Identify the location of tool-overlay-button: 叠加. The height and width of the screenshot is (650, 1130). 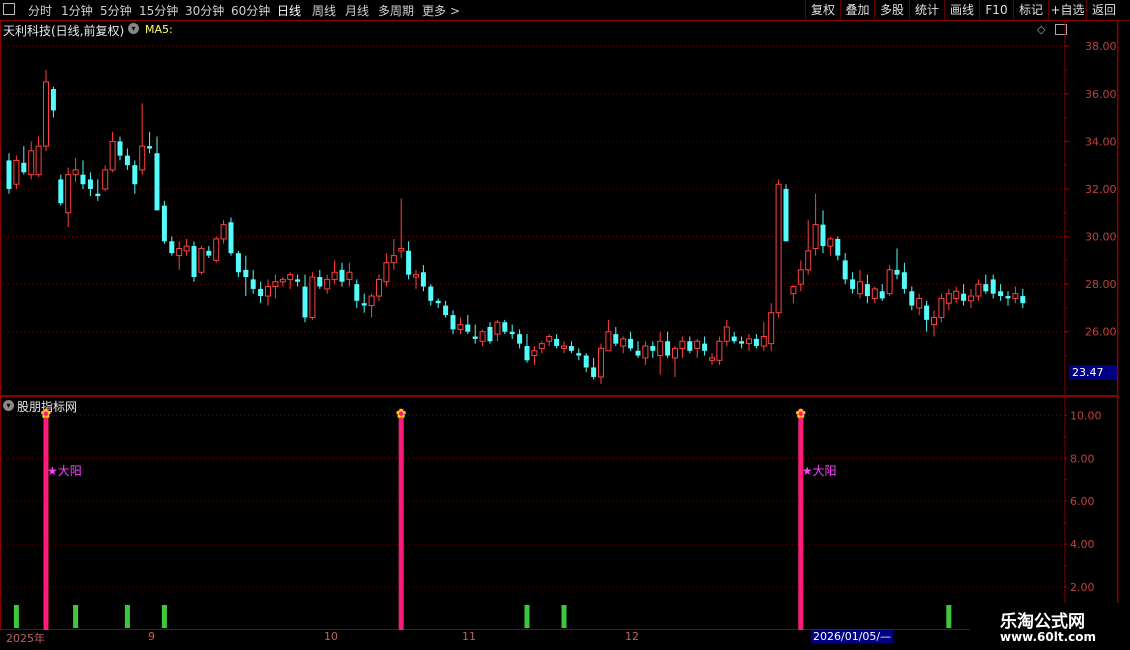
(857, 10).